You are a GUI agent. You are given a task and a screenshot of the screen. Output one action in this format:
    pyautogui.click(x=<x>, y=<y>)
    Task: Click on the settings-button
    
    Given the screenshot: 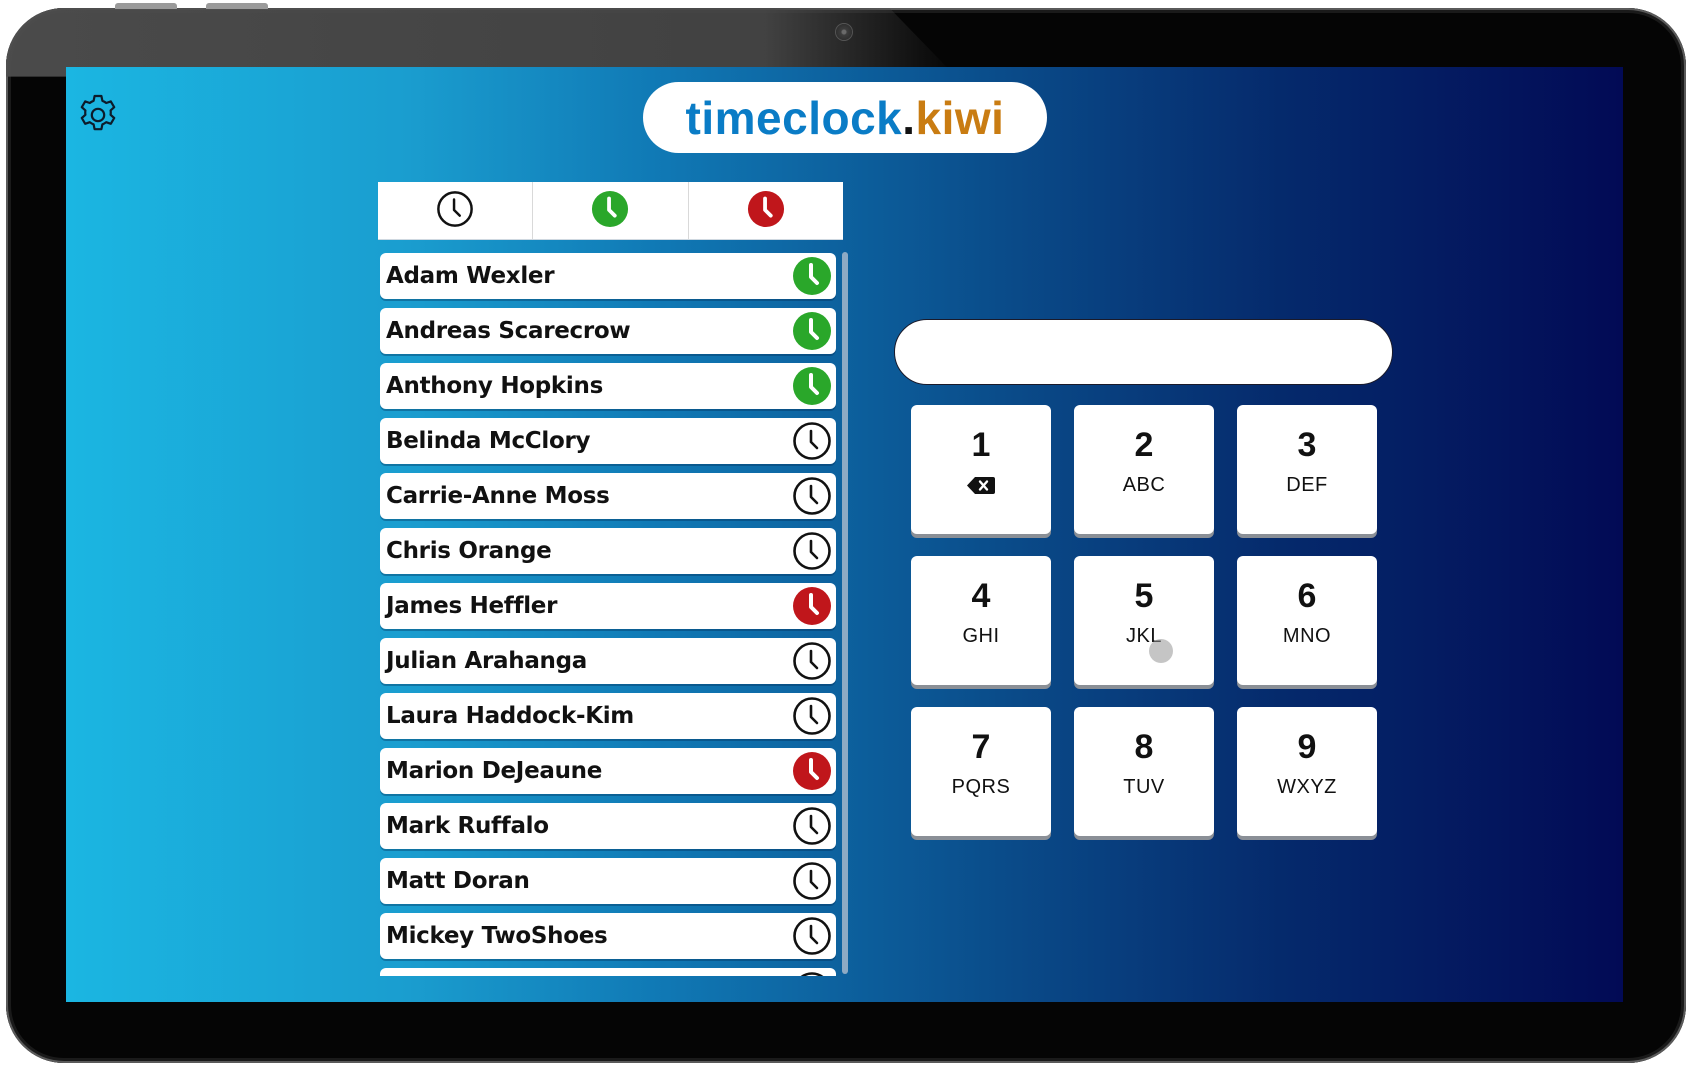 What is the action you would take?
    pyautogui.click(x=98, y=115)
    